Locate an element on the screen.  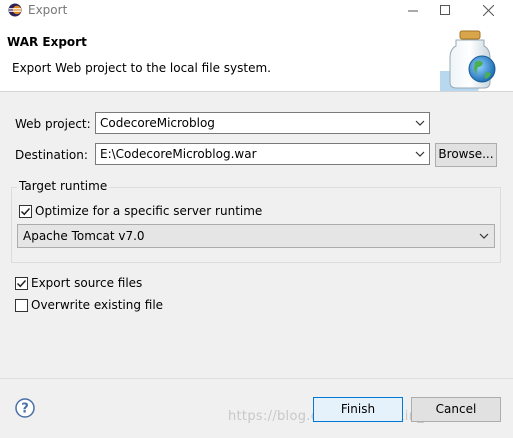
cancel-button: Cancel is located at coordinates (456, 409).